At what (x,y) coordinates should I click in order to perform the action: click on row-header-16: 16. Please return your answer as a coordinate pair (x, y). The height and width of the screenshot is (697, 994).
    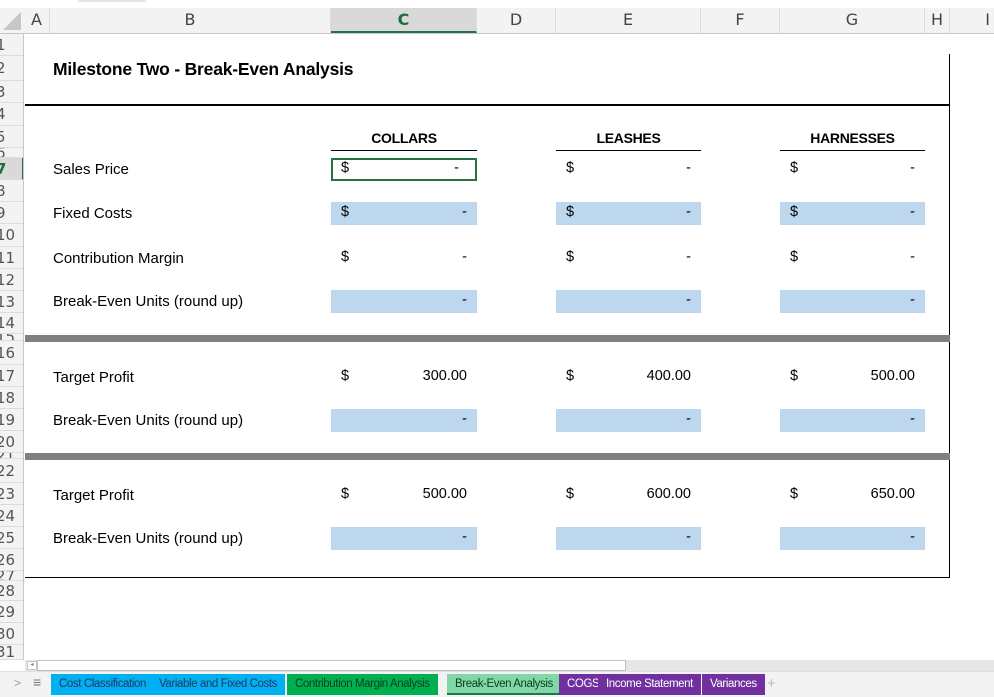
    Looking at the image, I should click on (11, 353).